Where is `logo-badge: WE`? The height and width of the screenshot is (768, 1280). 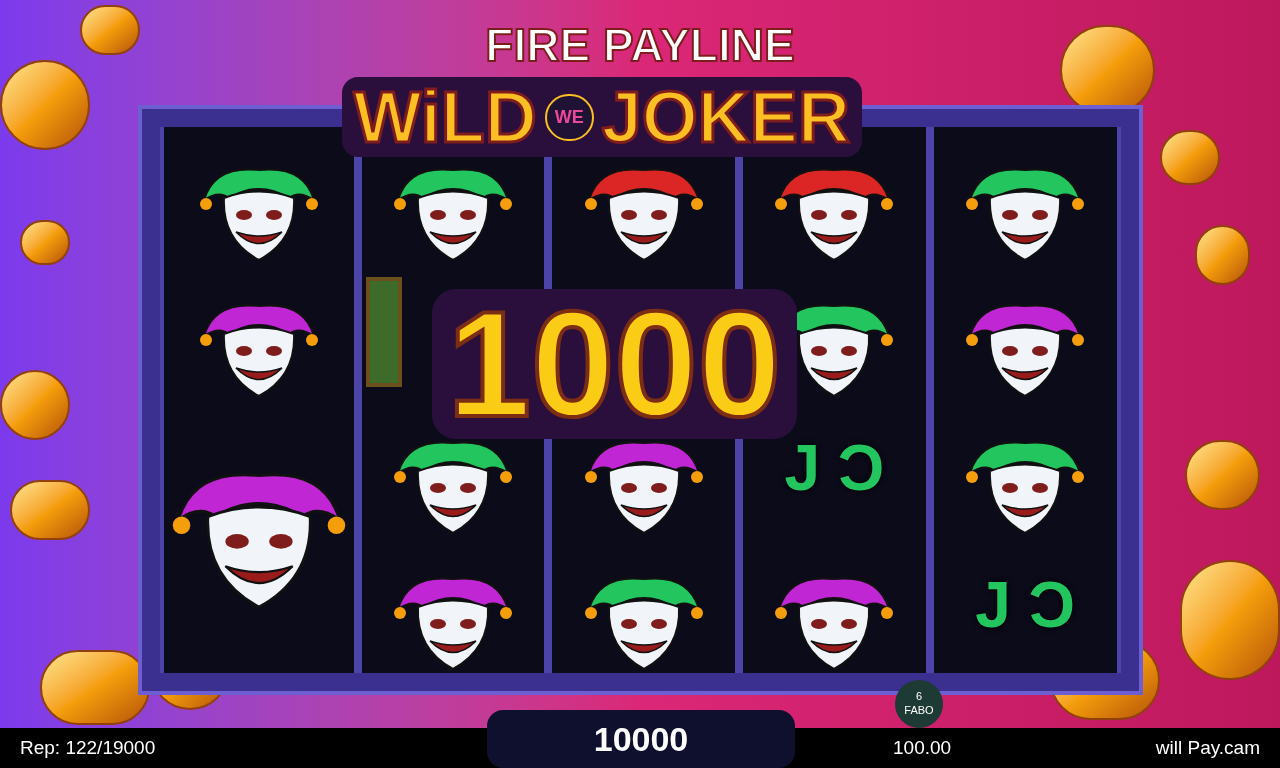 logo-badge: WE is located at coordinates (569, 117).